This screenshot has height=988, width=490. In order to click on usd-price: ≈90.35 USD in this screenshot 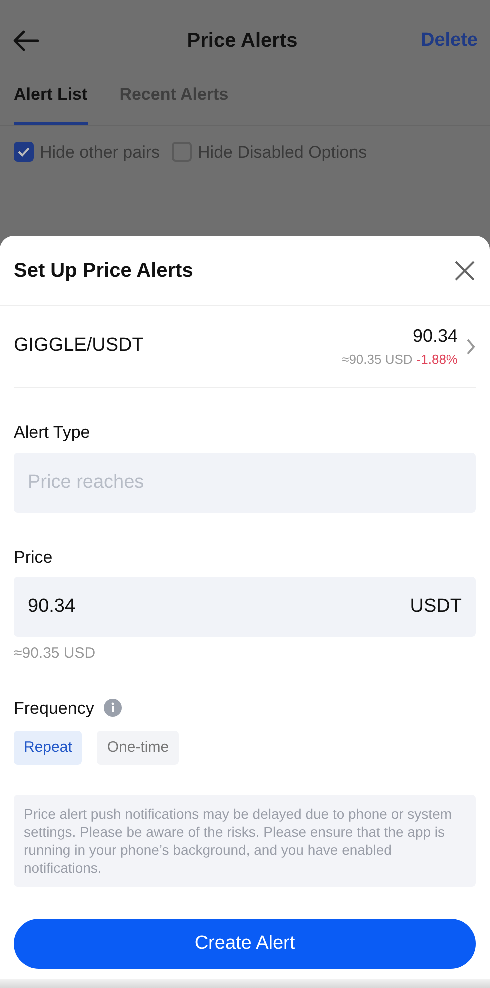, I will do `click(377, 360)`.